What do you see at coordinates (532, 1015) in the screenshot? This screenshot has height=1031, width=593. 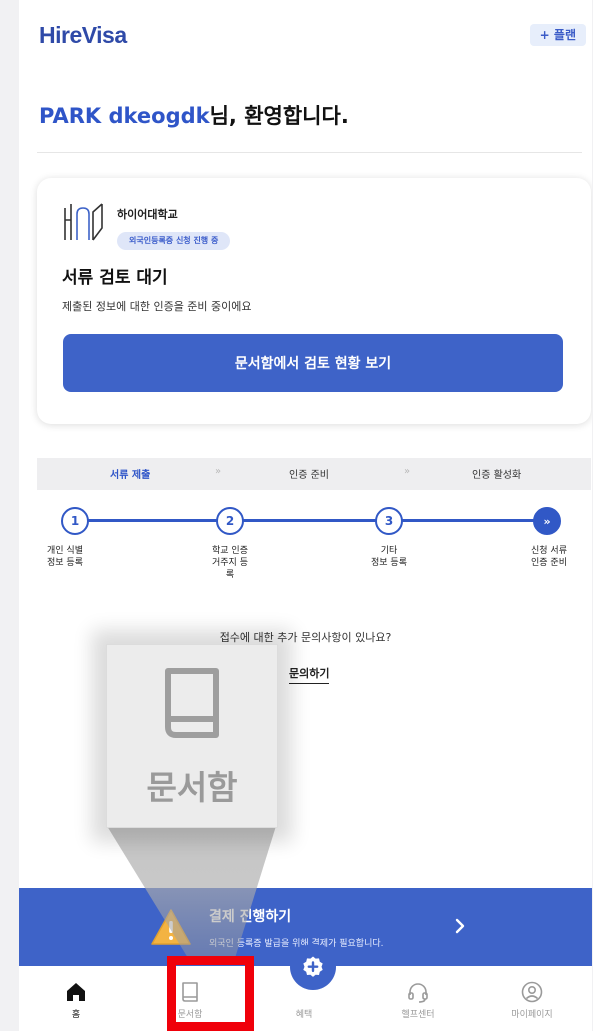 I see `nav-mypage-label: 마이페이지` at bounding box center [532, 1015].